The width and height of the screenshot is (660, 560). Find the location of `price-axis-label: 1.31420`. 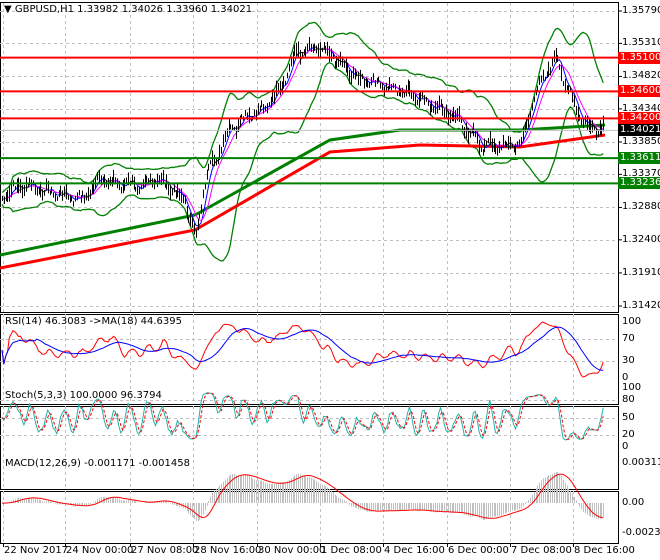

price-axis-label: 1.31420 is located at coordinates (641, 305).